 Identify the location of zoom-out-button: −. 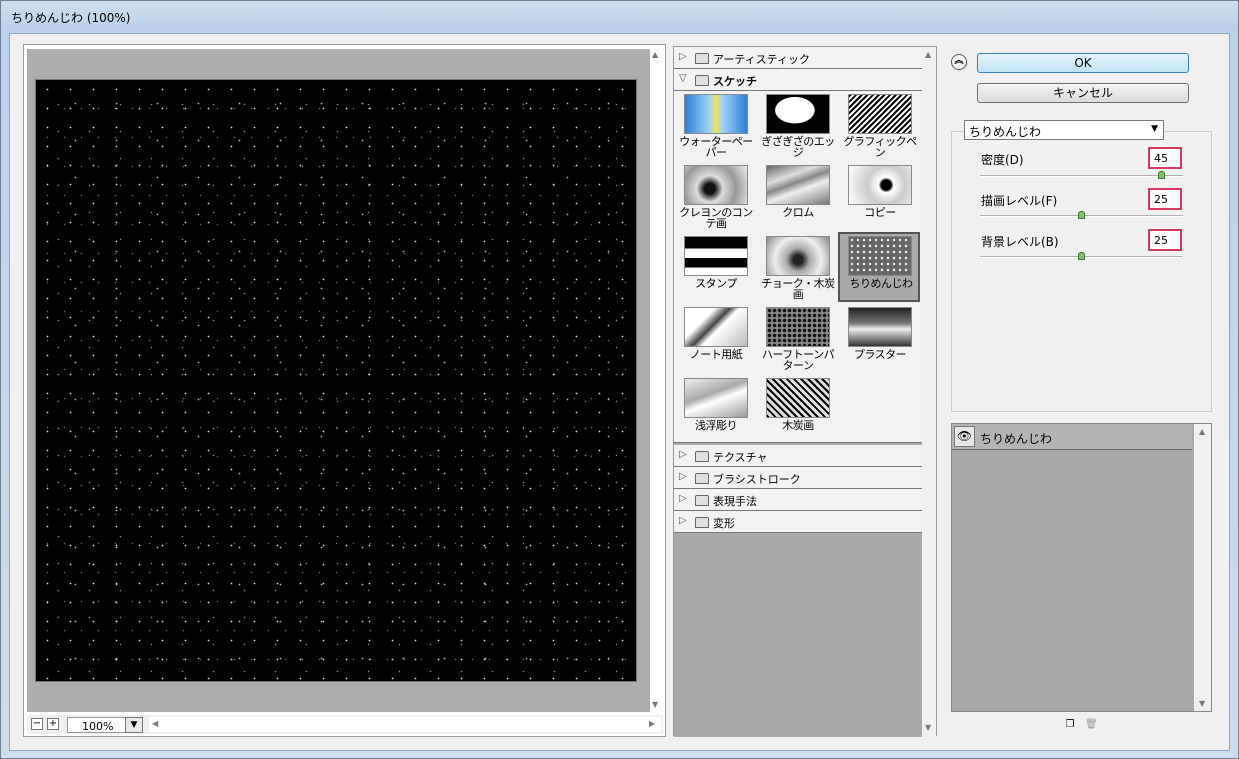
(37, 724).